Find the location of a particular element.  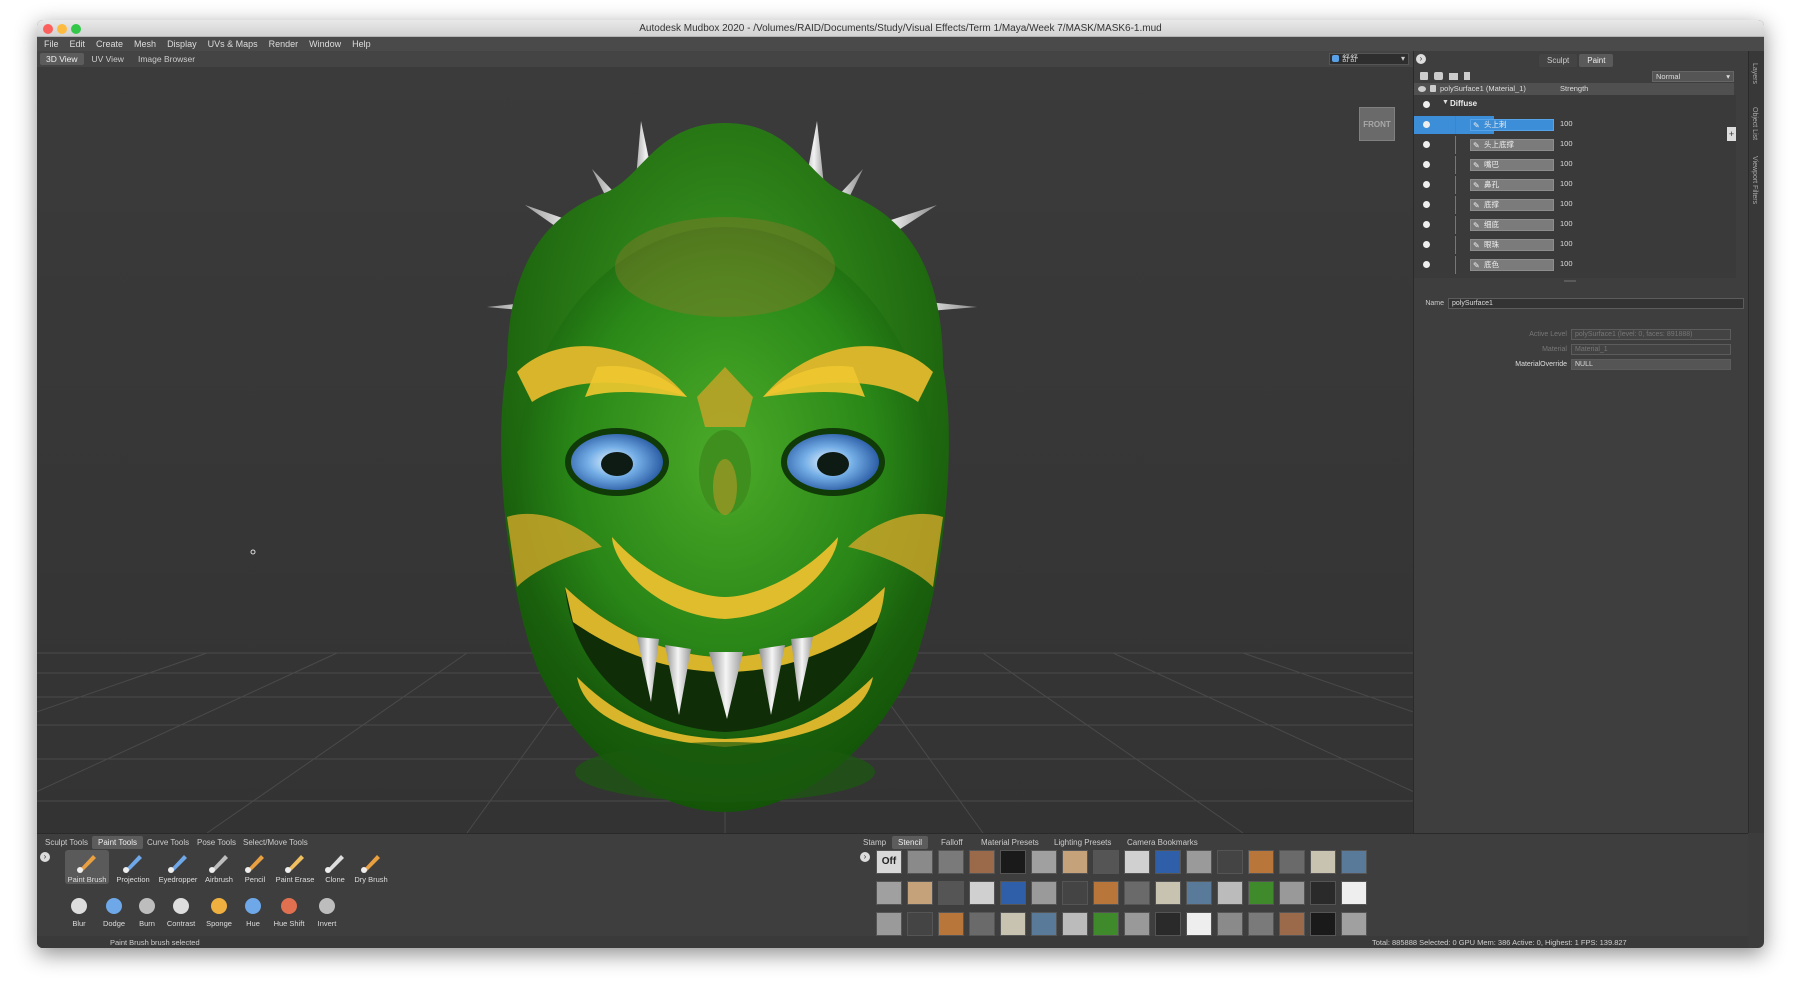

add-layer-icon: + is located at coordinates (1731, 134).